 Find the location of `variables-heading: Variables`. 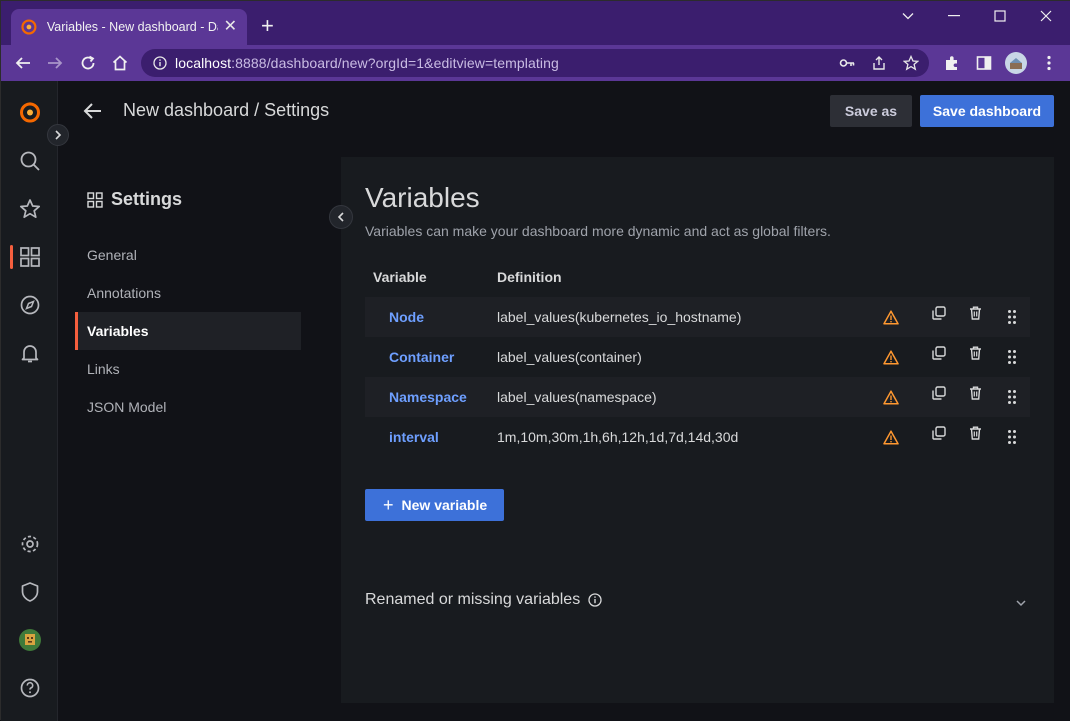

variables-heading: Variables is located at coordinates (422, 197).